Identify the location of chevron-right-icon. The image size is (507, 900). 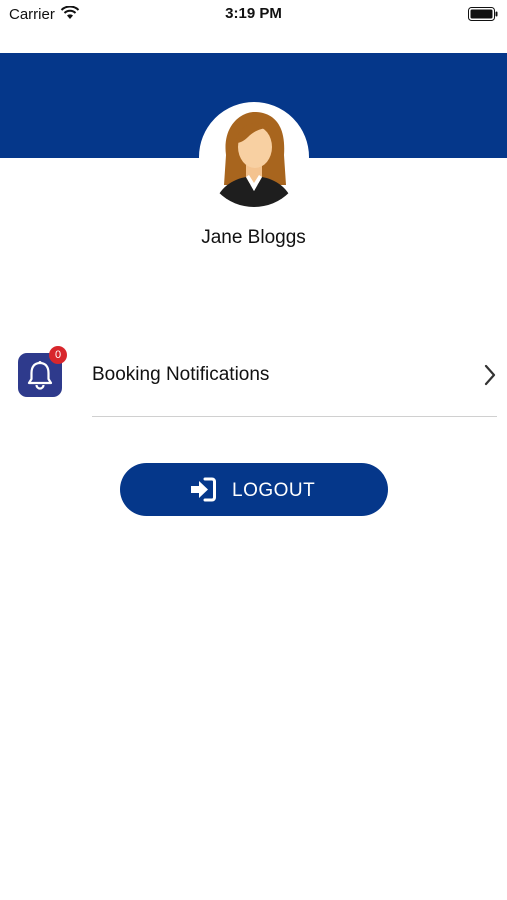
(490, 375).